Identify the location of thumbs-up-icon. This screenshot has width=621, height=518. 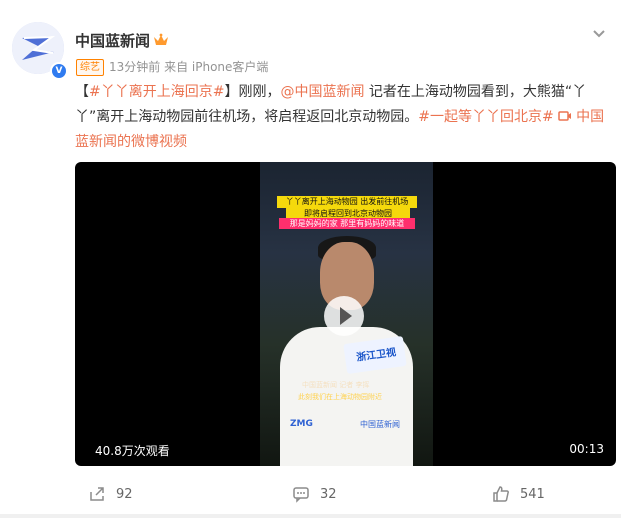
(501, 494).